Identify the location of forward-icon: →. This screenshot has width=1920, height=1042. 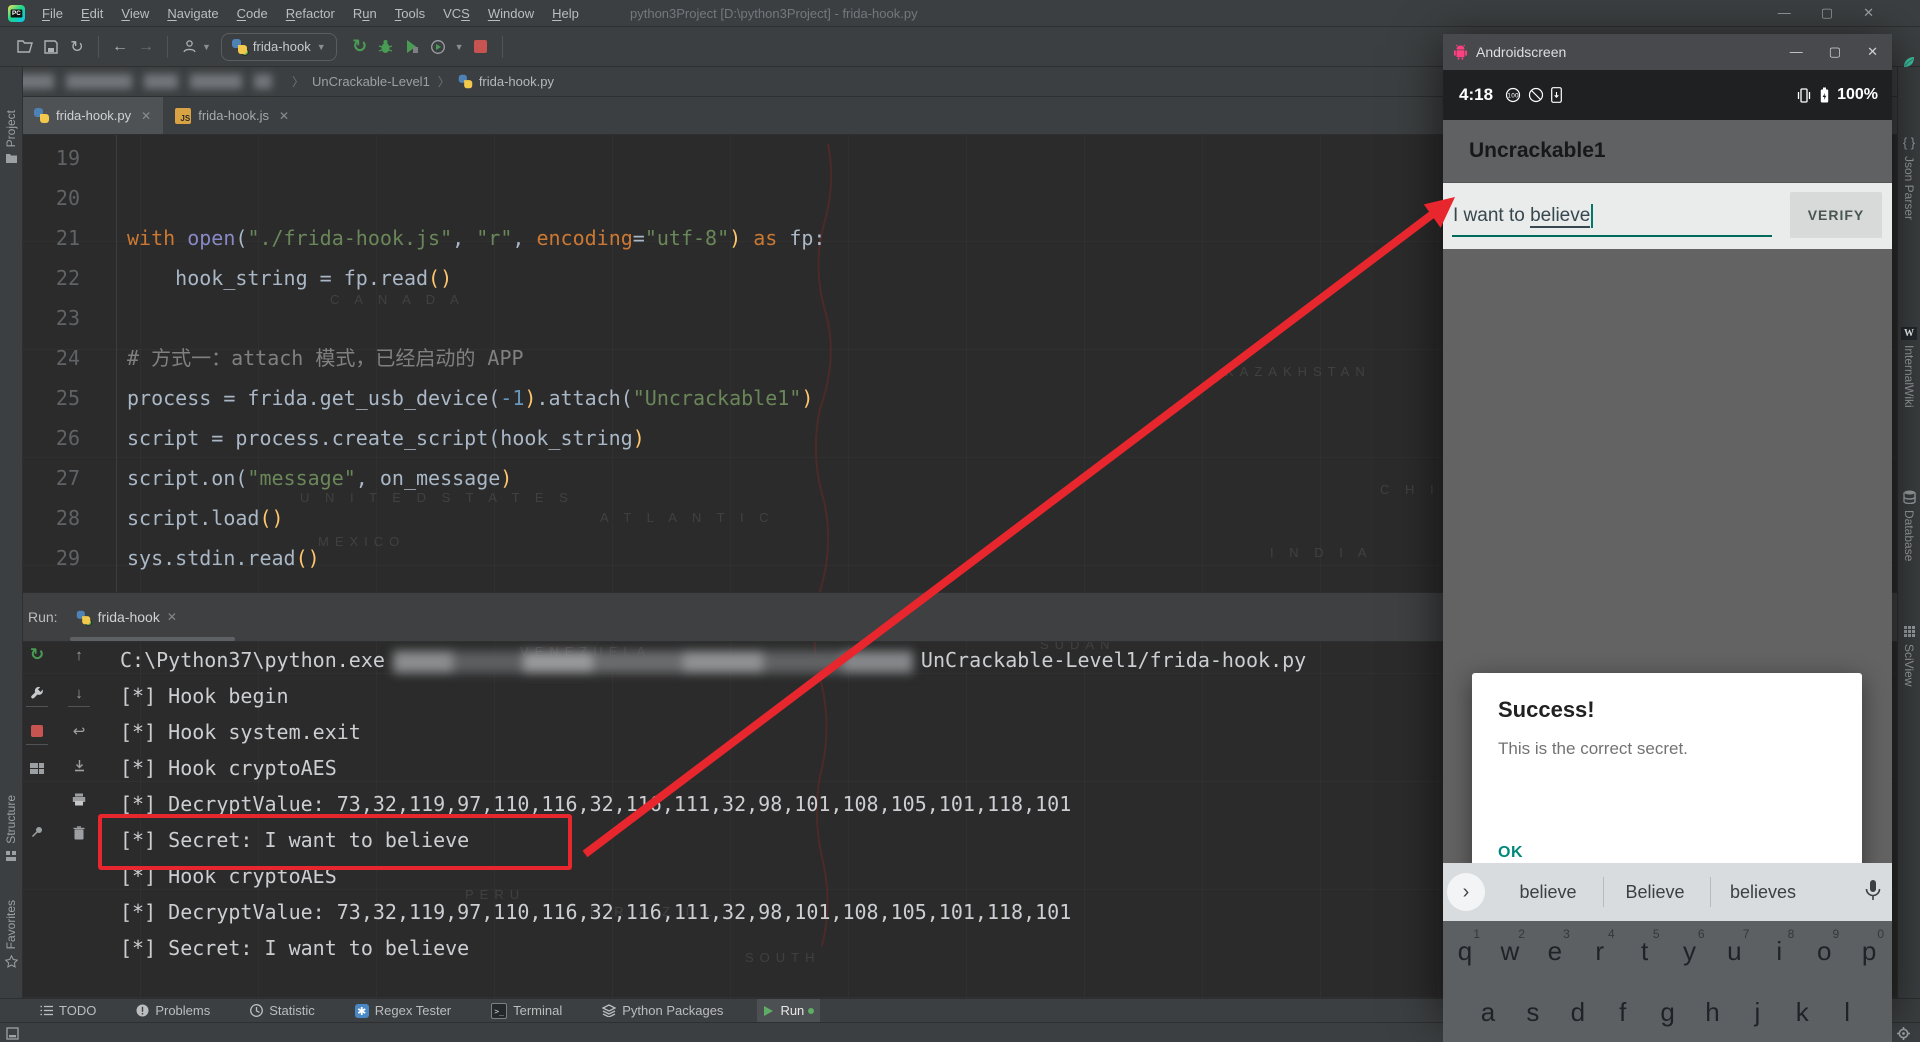
(146, 47).